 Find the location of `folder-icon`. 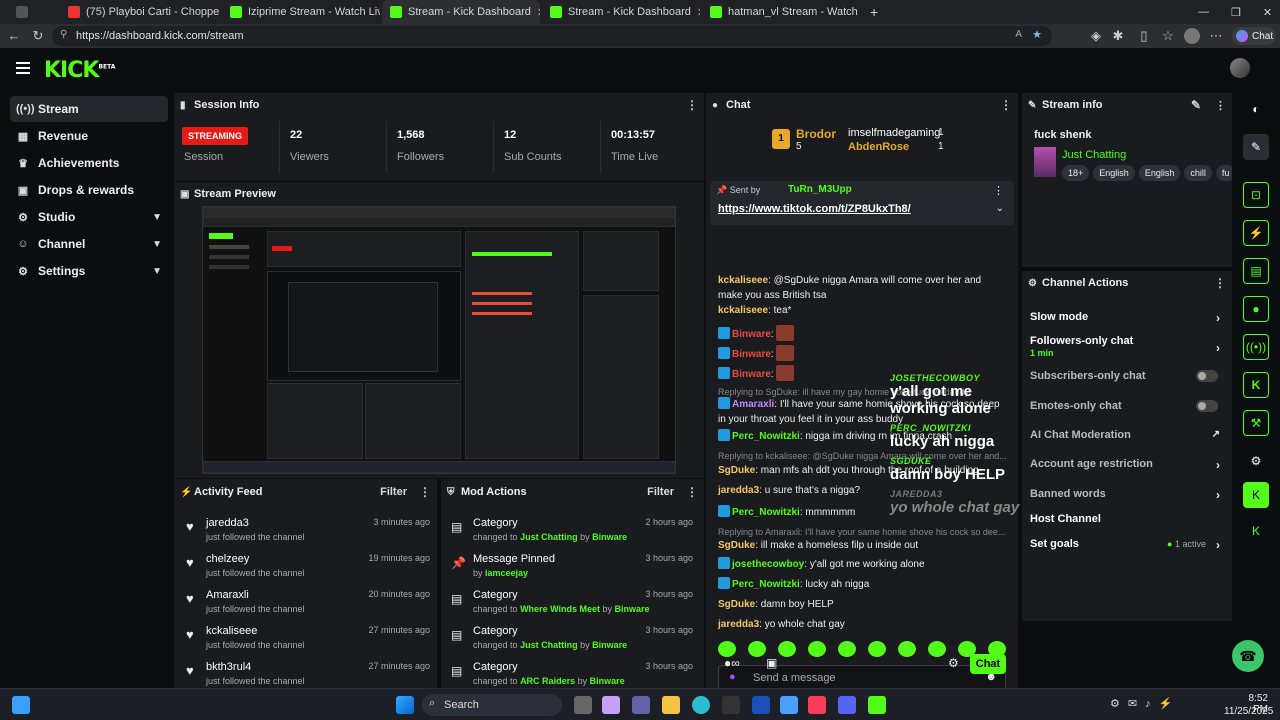

folder-icon is located at coordinates (671, 705).